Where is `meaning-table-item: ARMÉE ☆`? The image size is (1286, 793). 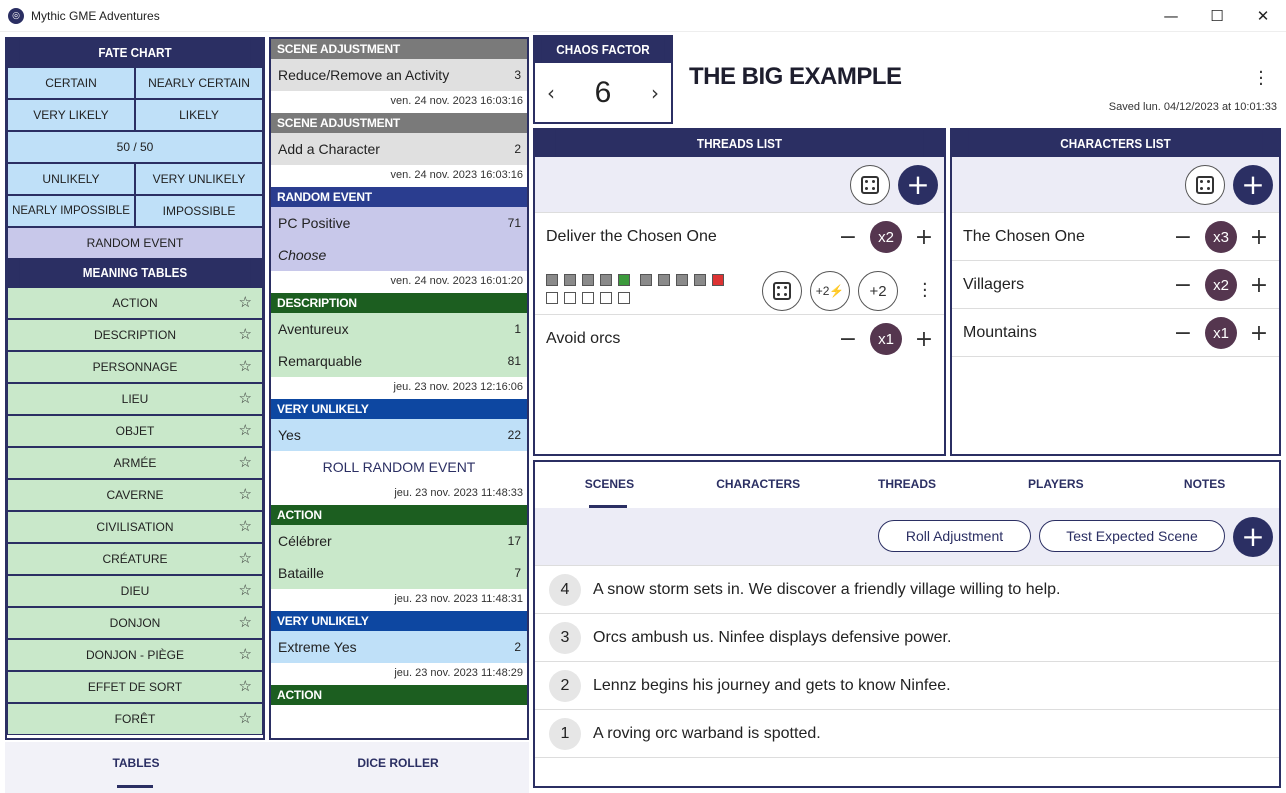 meaning-table-item: ARMÉE ☆ is located at coordinates (135, 463).